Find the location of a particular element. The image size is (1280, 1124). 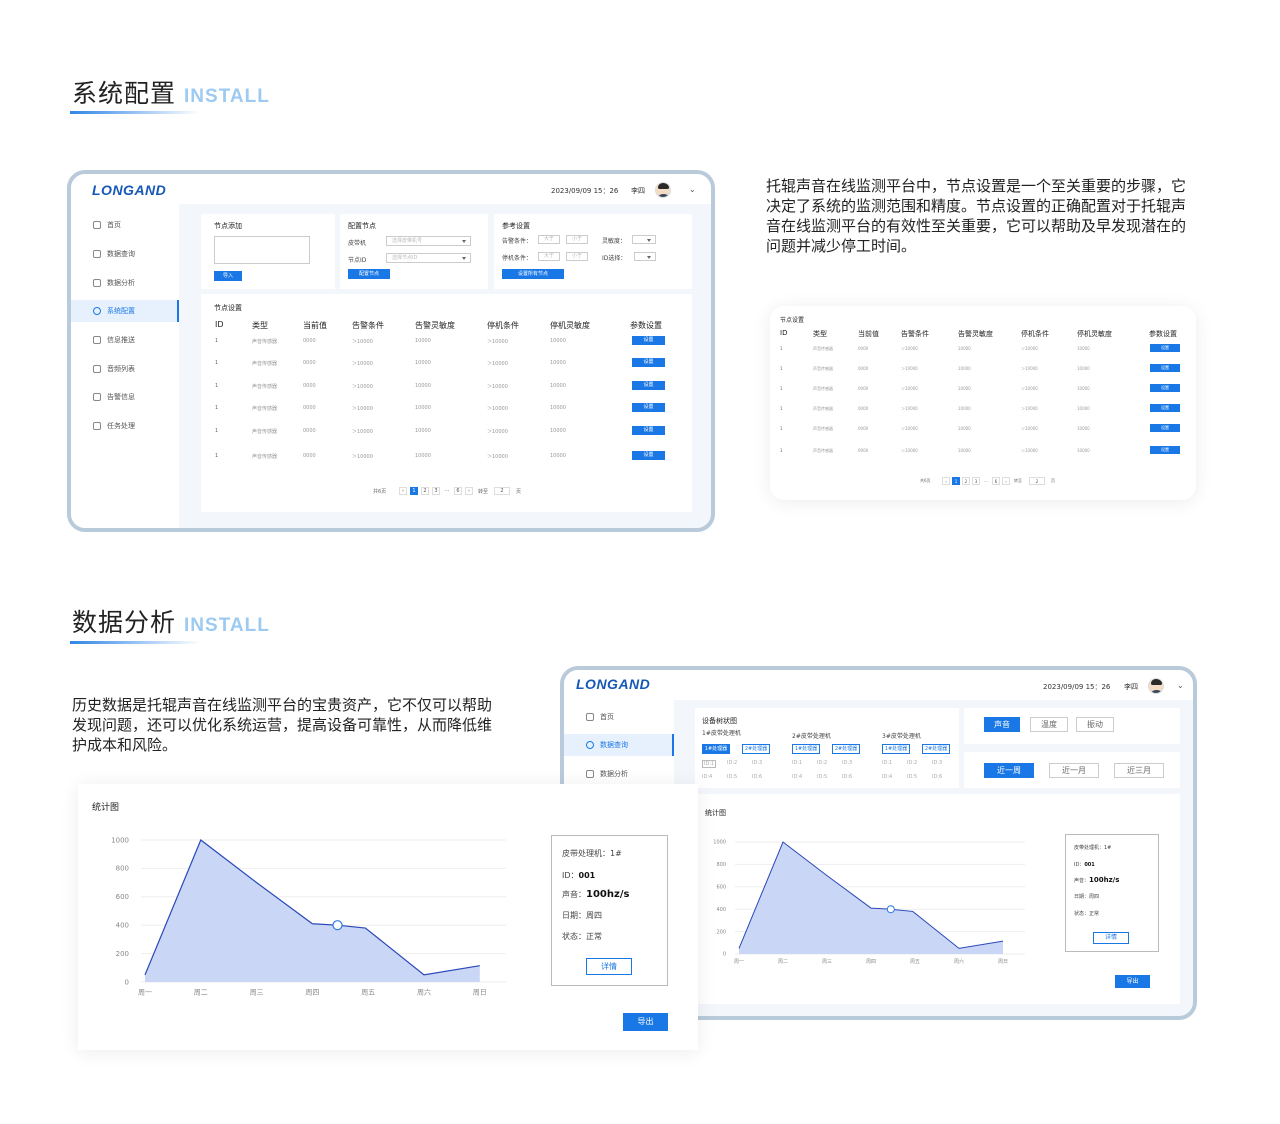

t2-page-prev: ‹ is located at coordinates (946, 481).